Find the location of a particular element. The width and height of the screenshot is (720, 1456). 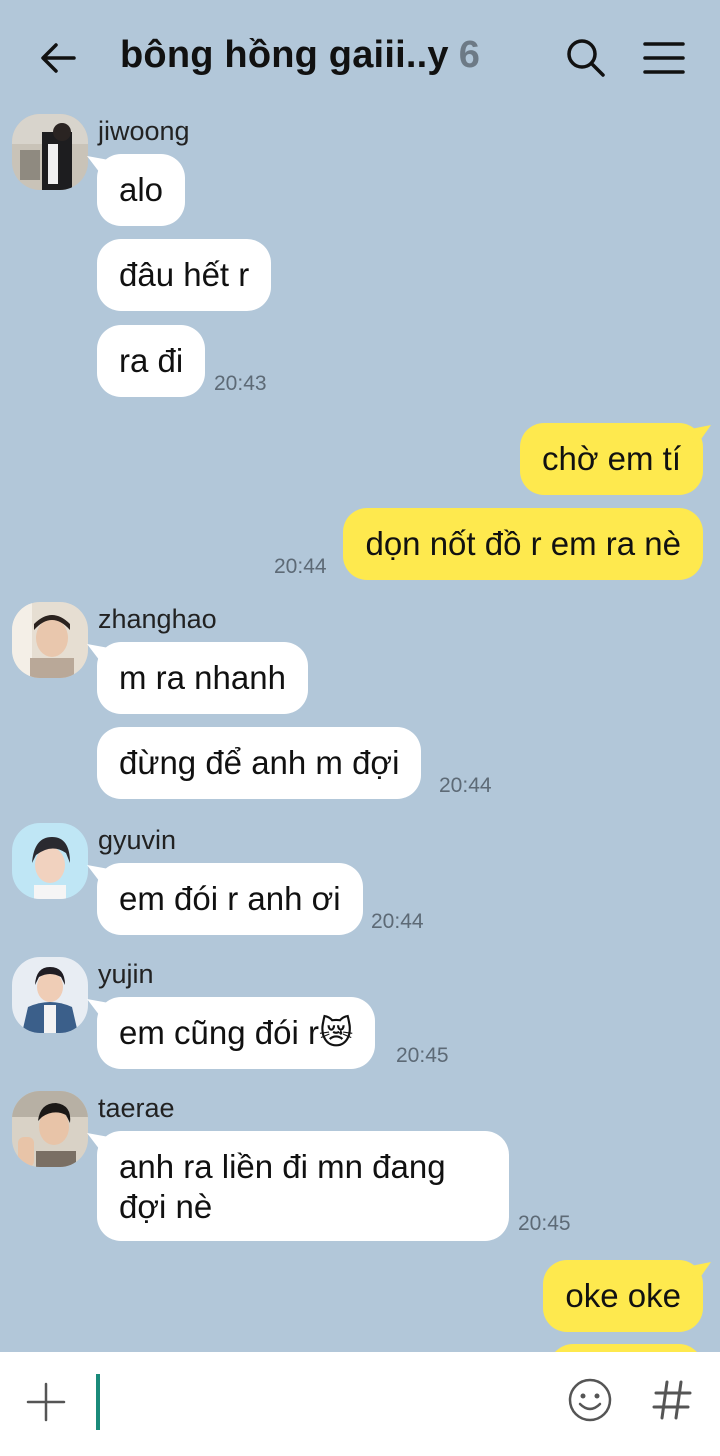

chat-title-text: bông hồng gaiii..y is located at coordinates (284, 55).